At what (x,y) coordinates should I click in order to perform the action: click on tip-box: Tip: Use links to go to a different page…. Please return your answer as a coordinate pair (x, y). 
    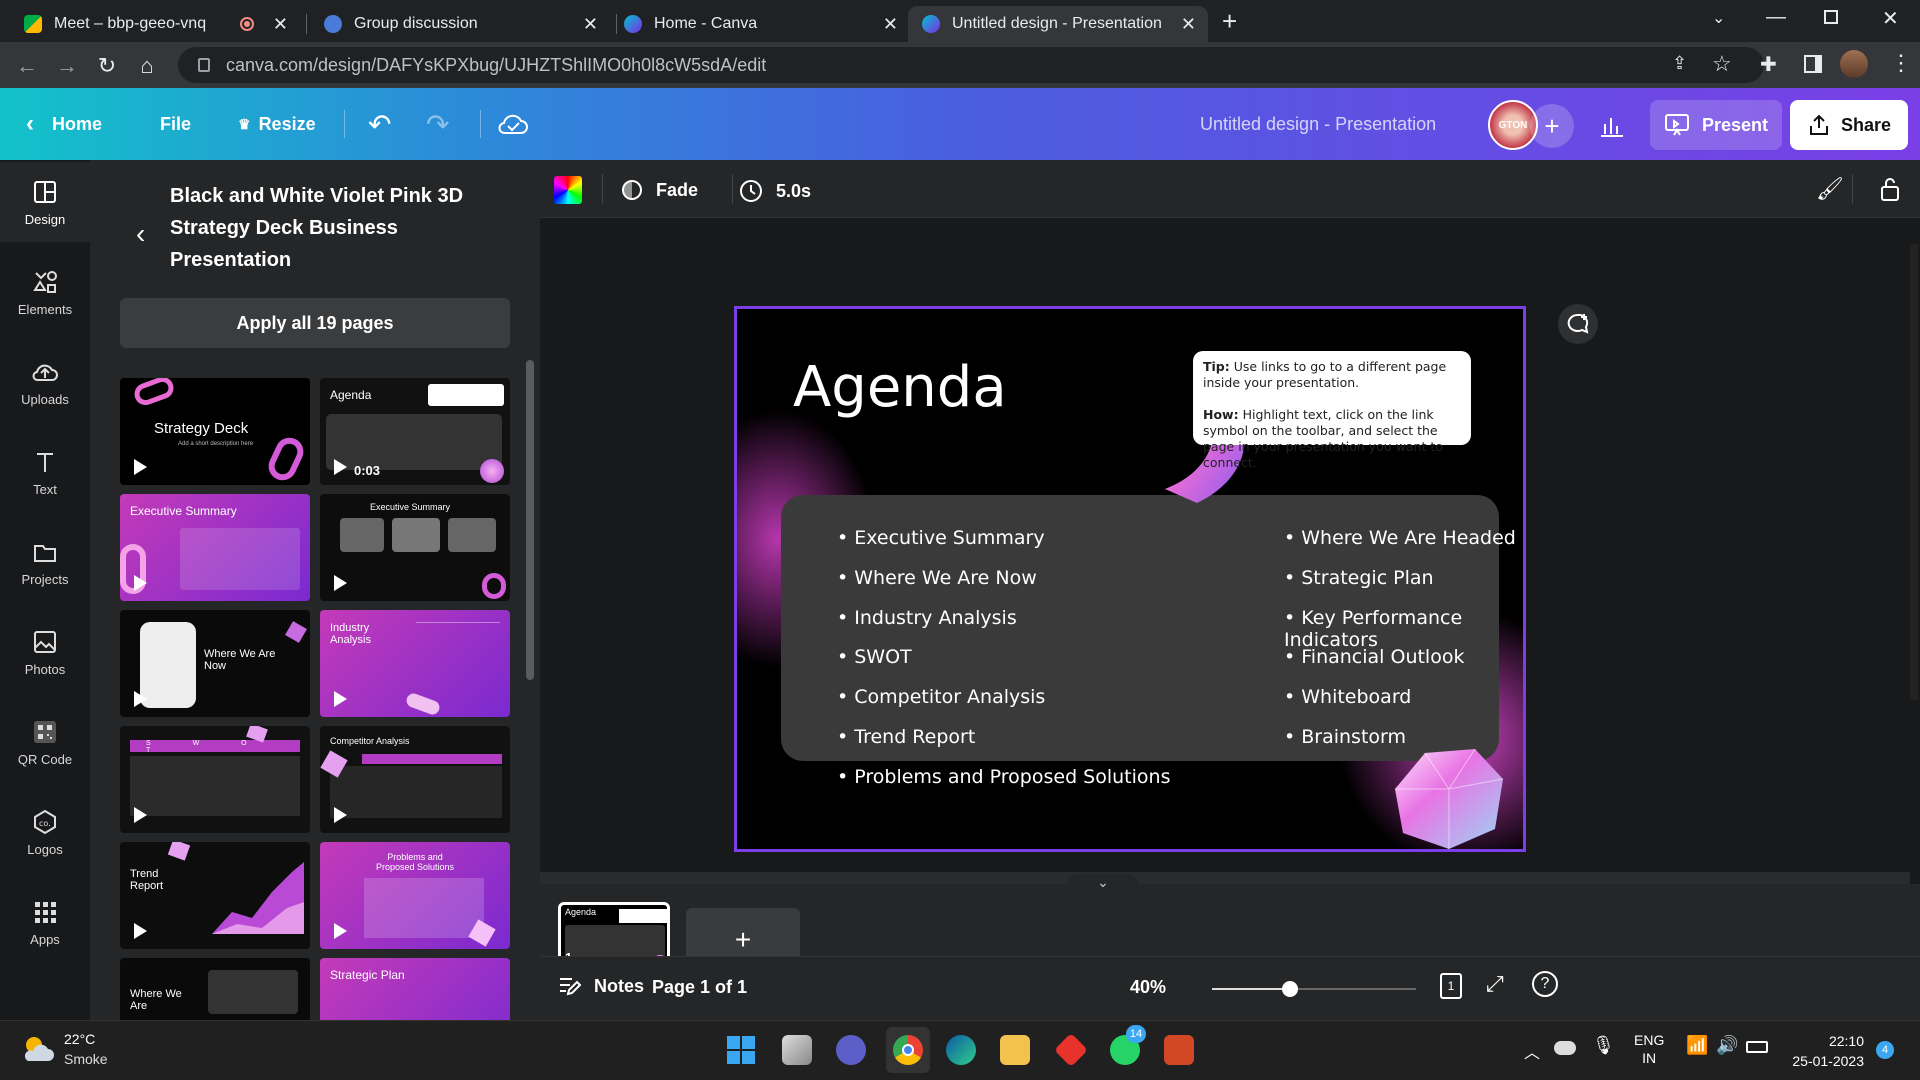
    Looking at the image, I should click on (1332, 410).